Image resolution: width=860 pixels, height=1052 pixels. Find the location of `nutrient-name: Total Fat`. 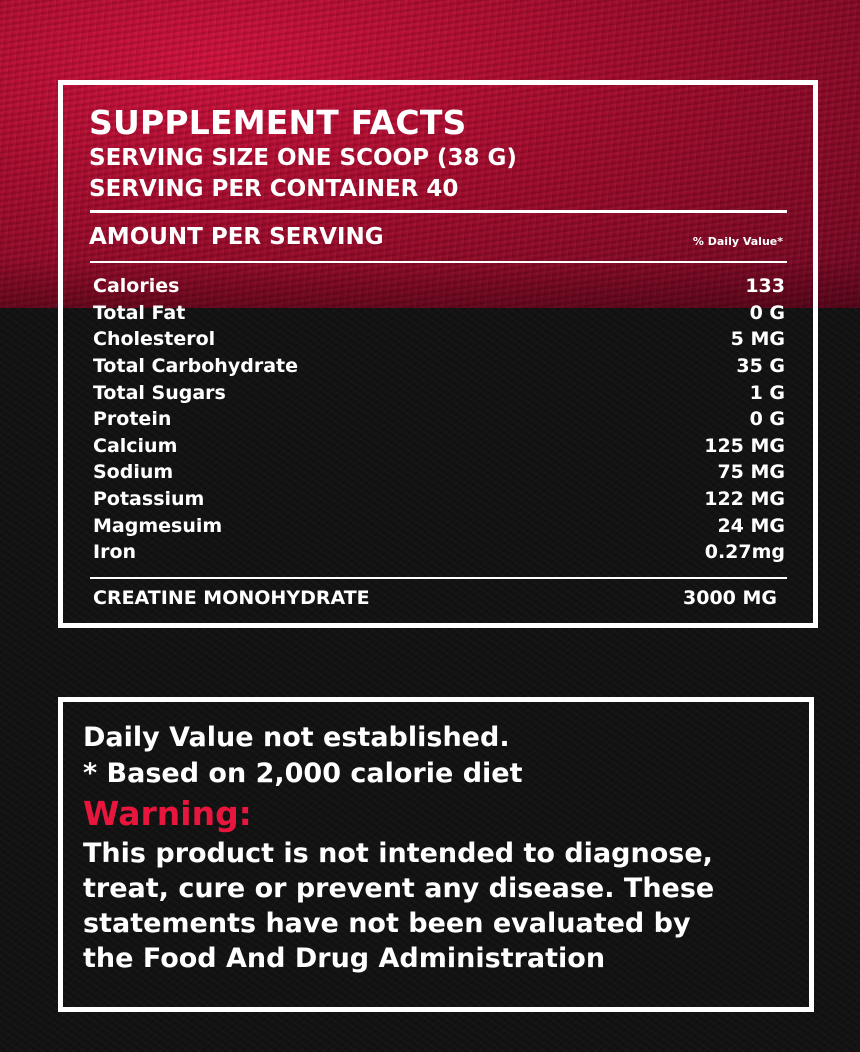

nutrient-name: Total Fat is located at coordinates (139, 312).